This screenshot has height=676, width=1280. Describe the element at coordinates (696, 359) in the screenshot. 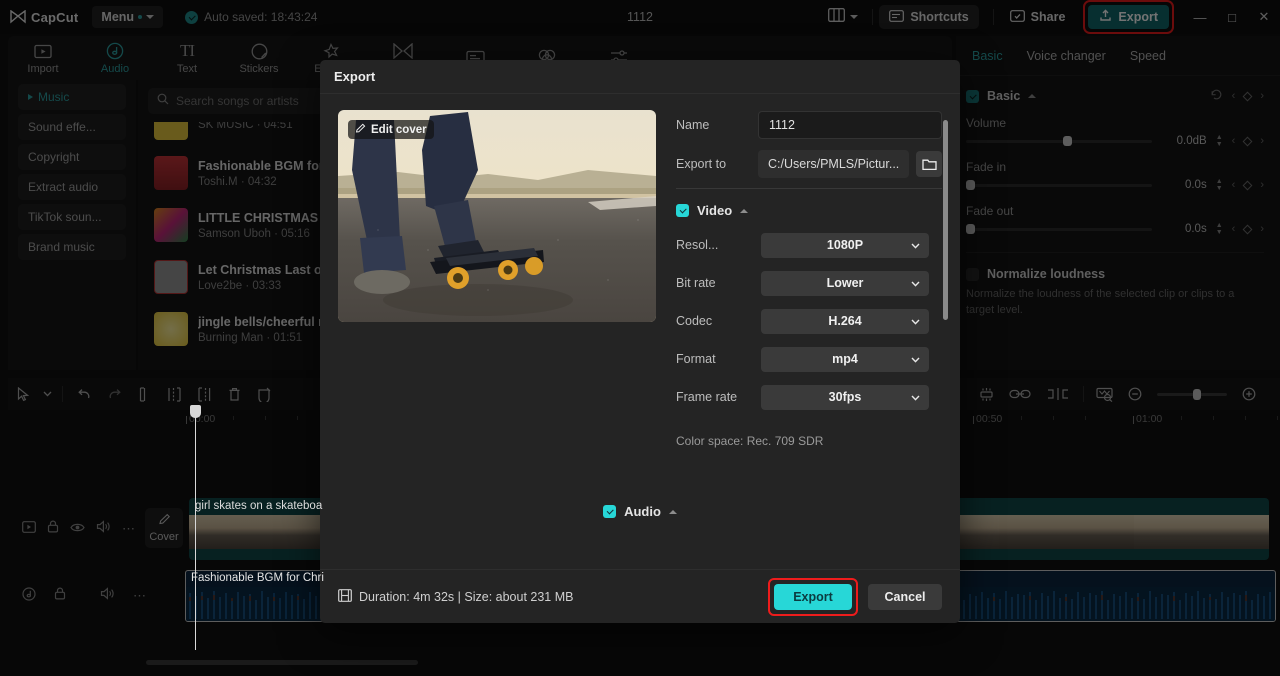

I see `format-label: Format` at that location.